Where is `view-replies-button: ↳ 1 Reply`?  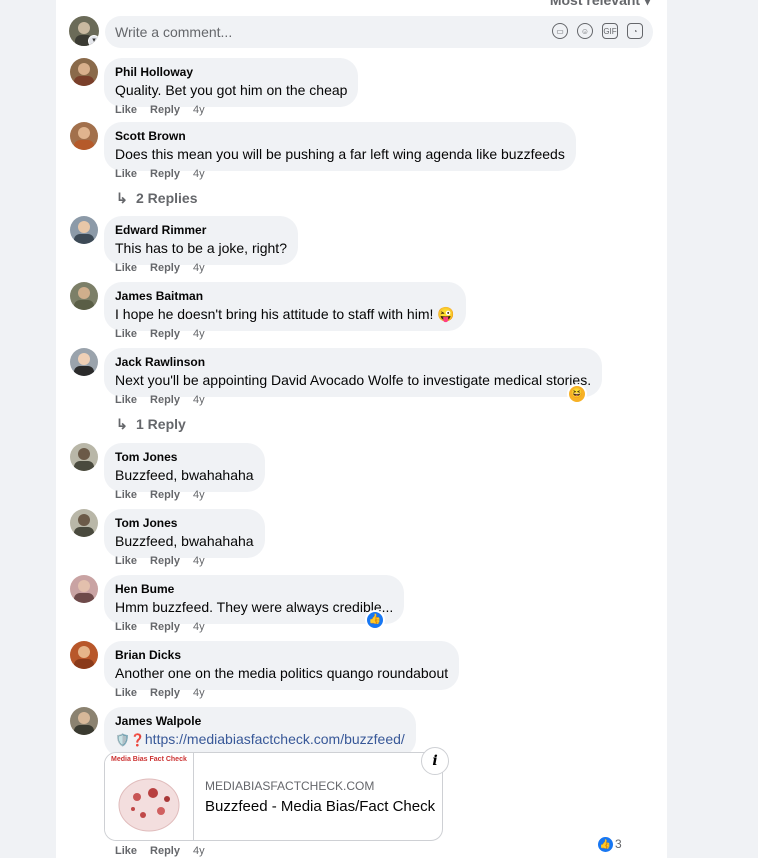
view-replies-button: ↳ 1 Reply is located at coordinates (151, 424).